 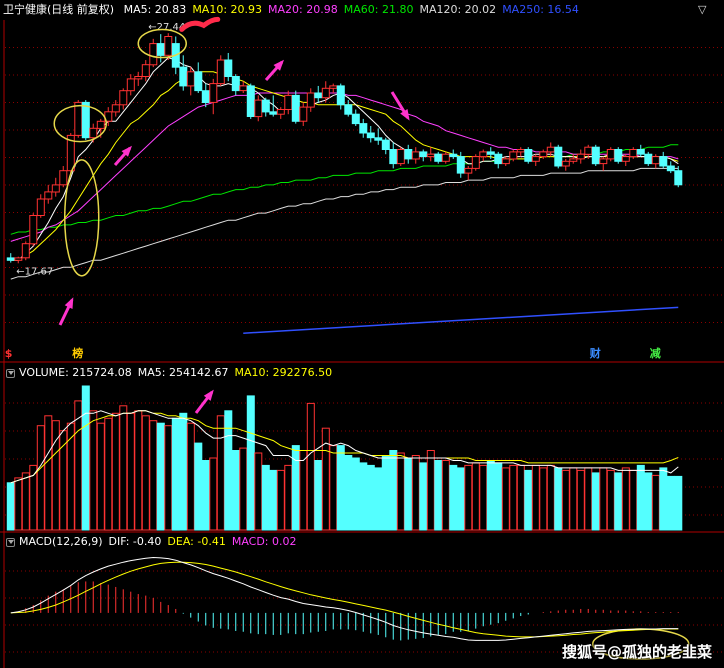 I want to click on macd-dea-label: DEA: -0.41, so click(x=196, y=541).